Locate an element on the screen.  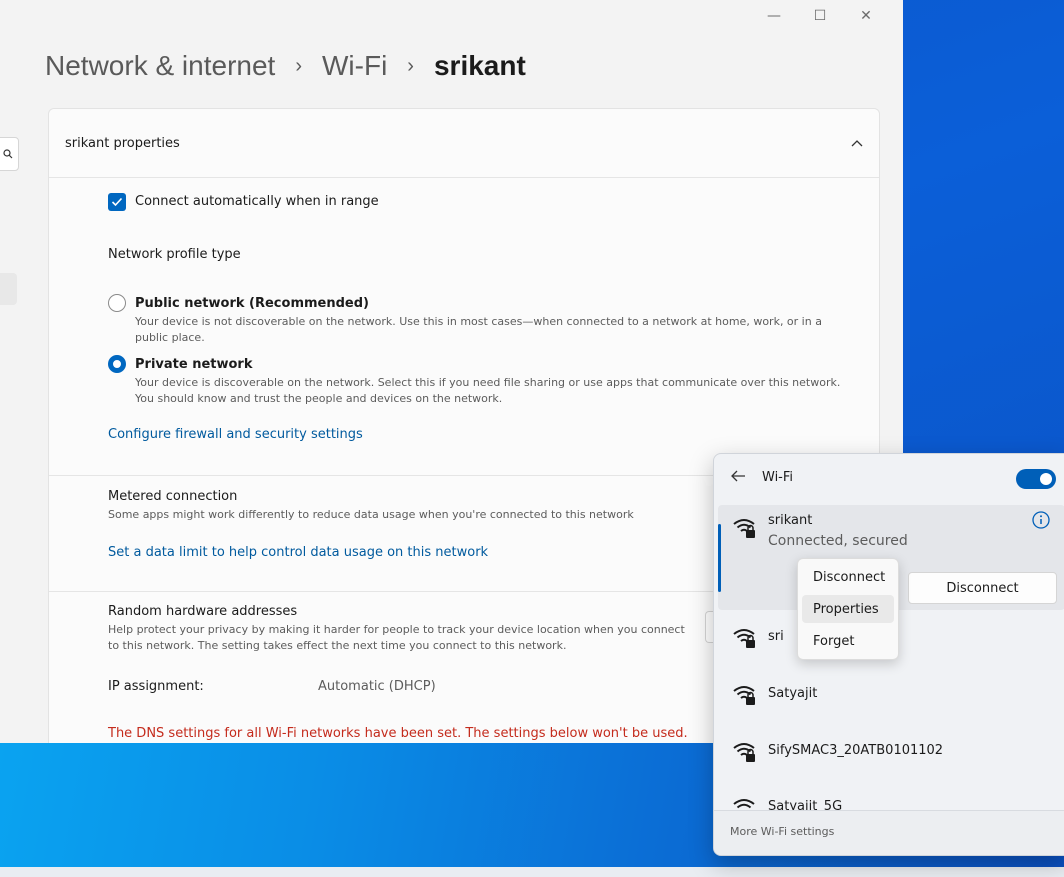
properties-card-header: srikant properties is located at coordinates (464, 143).